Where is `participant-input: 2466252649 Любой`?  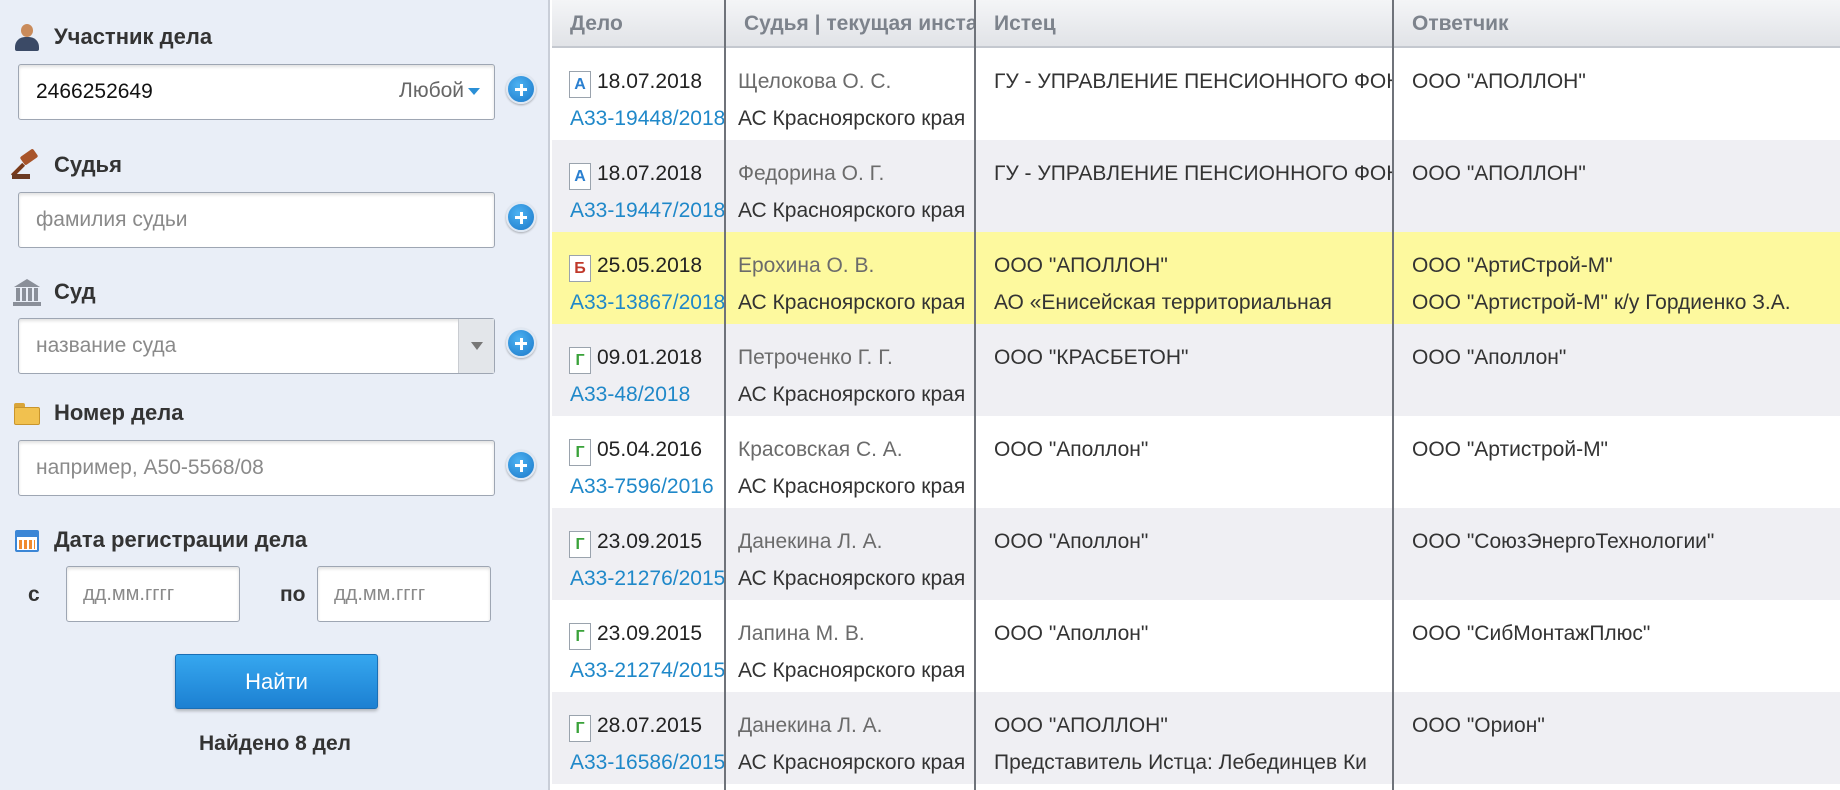
participant-input: 2466252649 Любой is located at coordinates (256, 92).